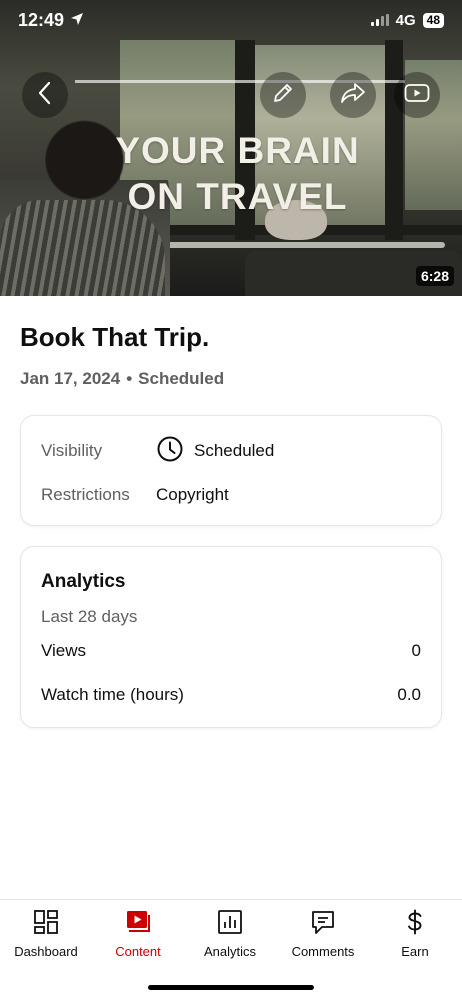 This screenshot has height=1000, width=462. I want to click on video-duration-badge: 6:28, so click(434, 276).